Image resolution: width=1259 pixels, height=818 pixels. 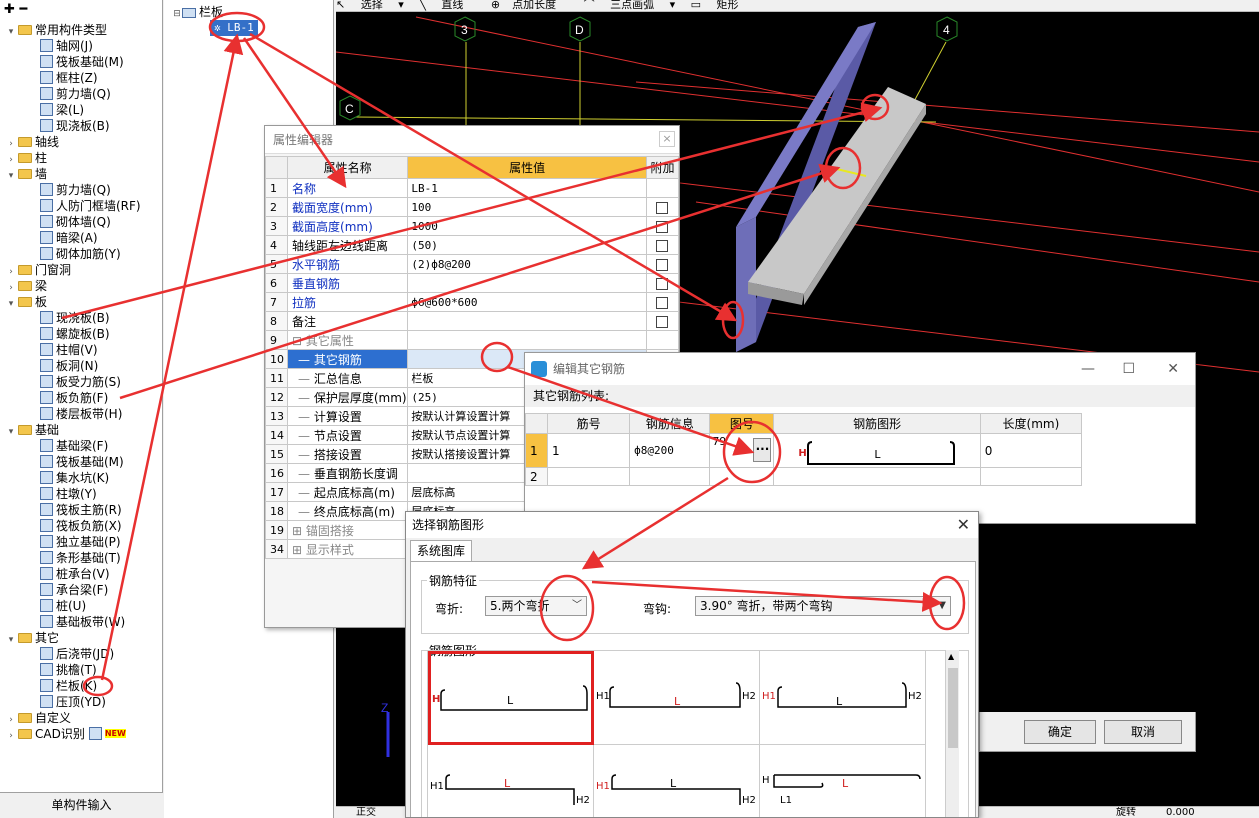 What do you see at coordinates (472, 245) in the screenshot?
I see `property-row: 4 轴线距左边线距离 (50)` at bounding box center [472, 245].